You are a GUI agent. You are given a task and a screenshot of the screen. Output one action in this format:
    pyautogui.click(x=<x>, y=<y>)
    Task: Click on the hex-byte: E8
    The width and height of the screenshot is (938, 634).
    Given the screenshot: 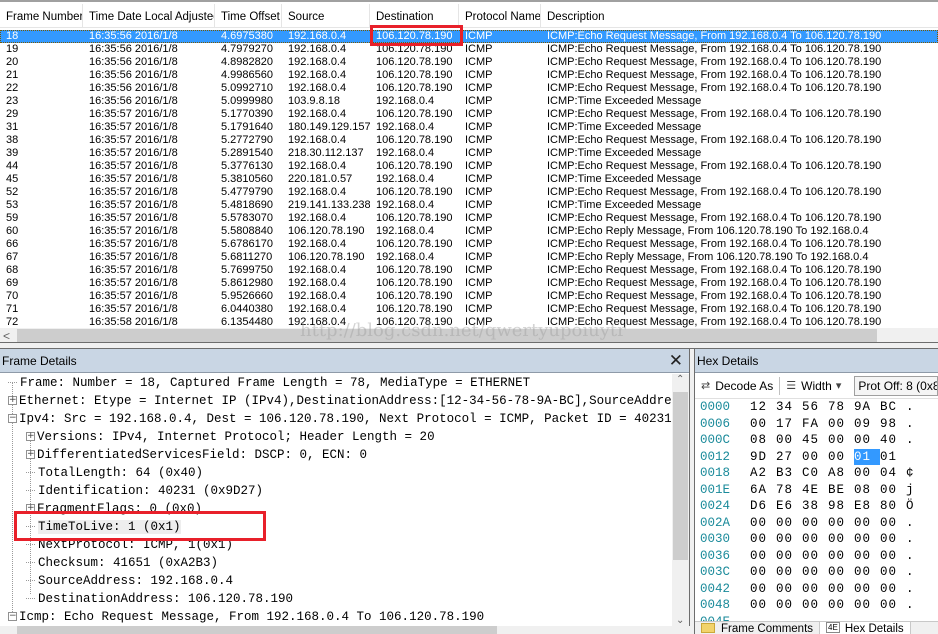 What is the action you would take?
    pyautogui.click(x=867, y=506)
    